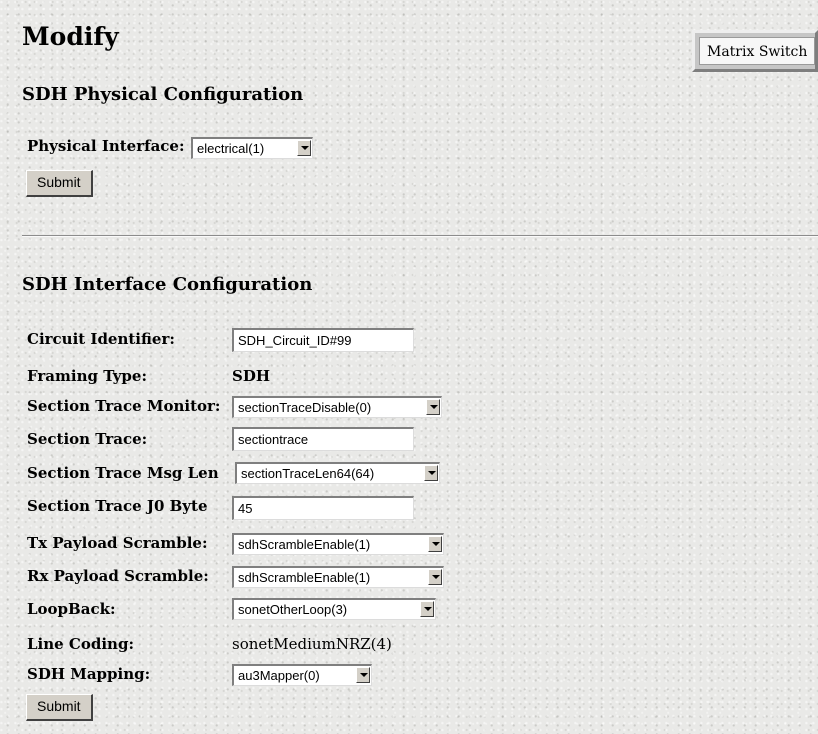 The height and width of the screenshot is (734, 818). I want to click on sdh-mapping-select: au3Mapper(0), so click(302, 675).